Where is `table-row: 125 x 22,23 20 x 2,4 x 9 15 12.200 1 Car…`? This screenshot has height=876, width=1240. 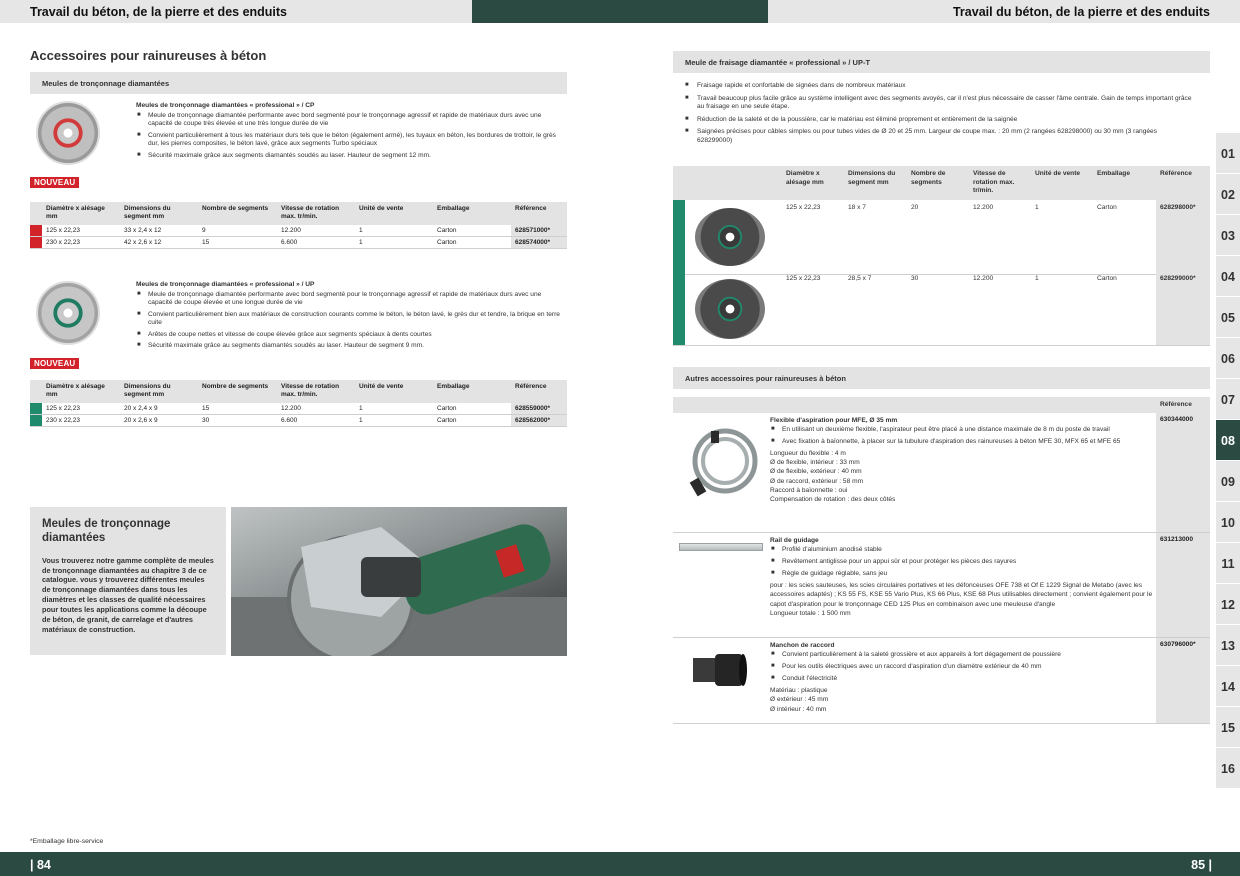 table-row: 125 x 22,23 20 x 2,4 x 9 15 12.200 1 Car… is located at coordinates (298, 408).